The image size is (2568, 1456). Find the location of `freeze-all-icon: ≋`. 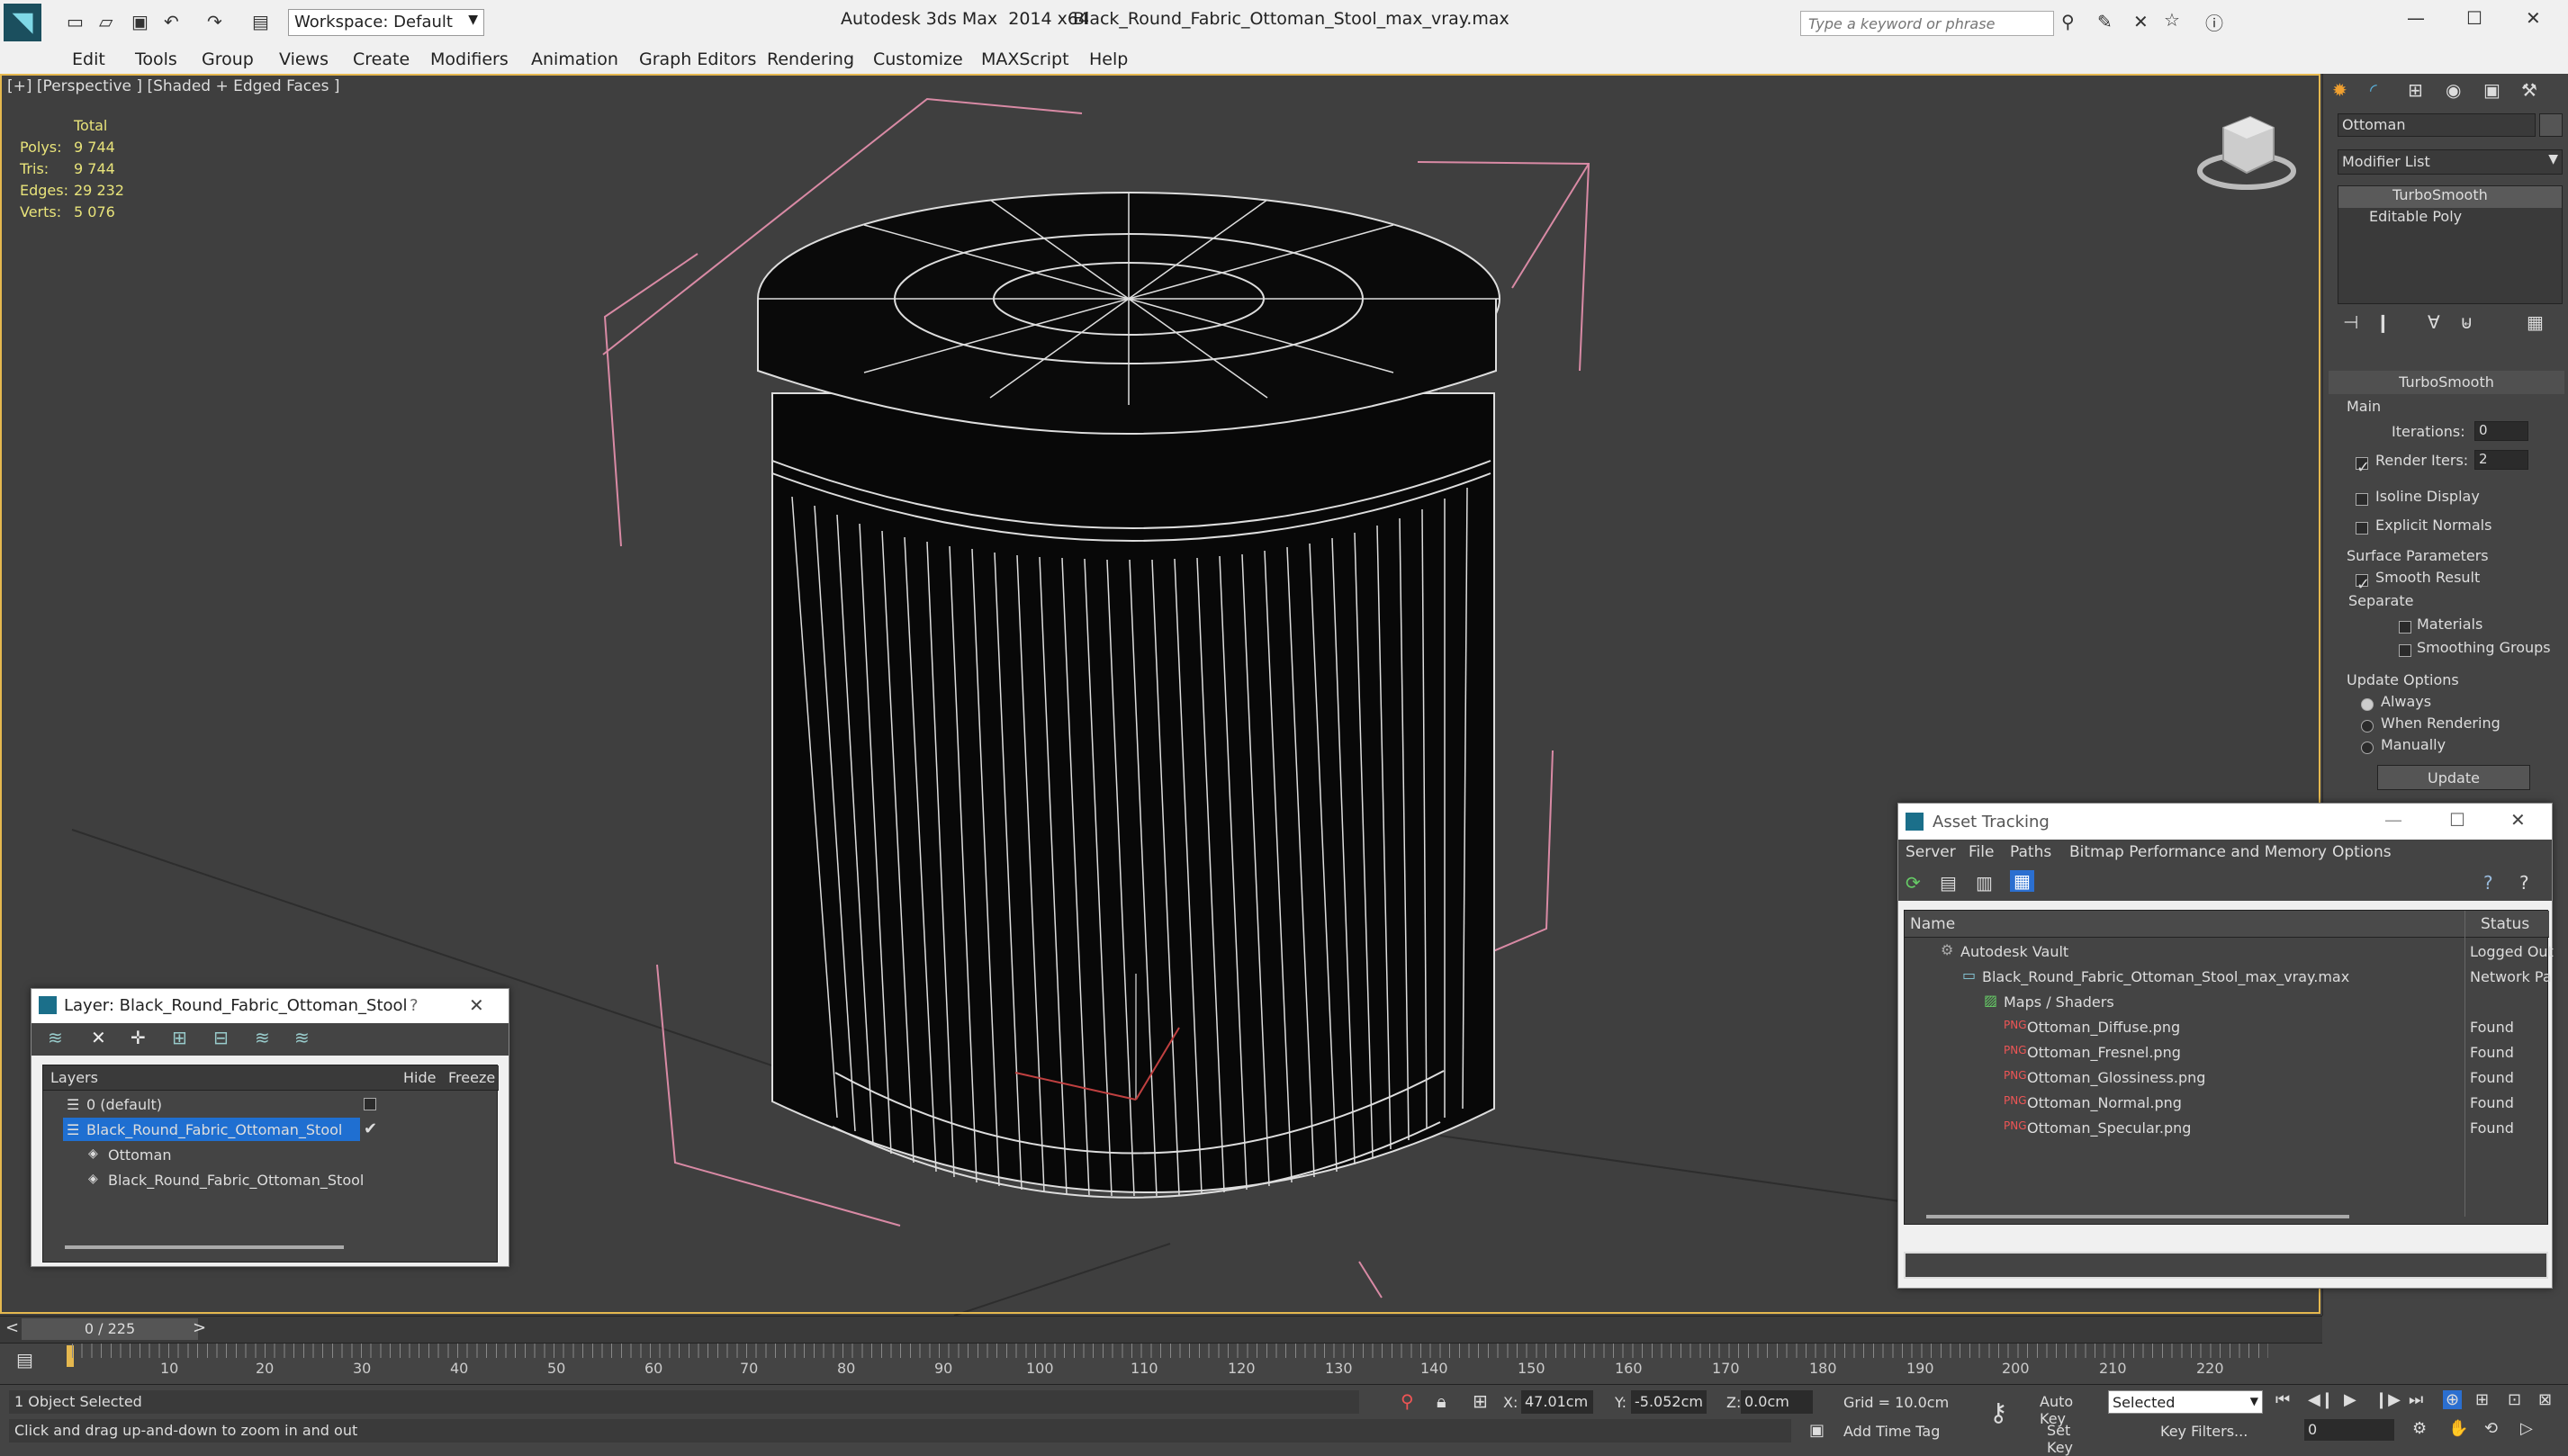

freeze-all-icon: ≋ is located at coordinates (302, 1037).